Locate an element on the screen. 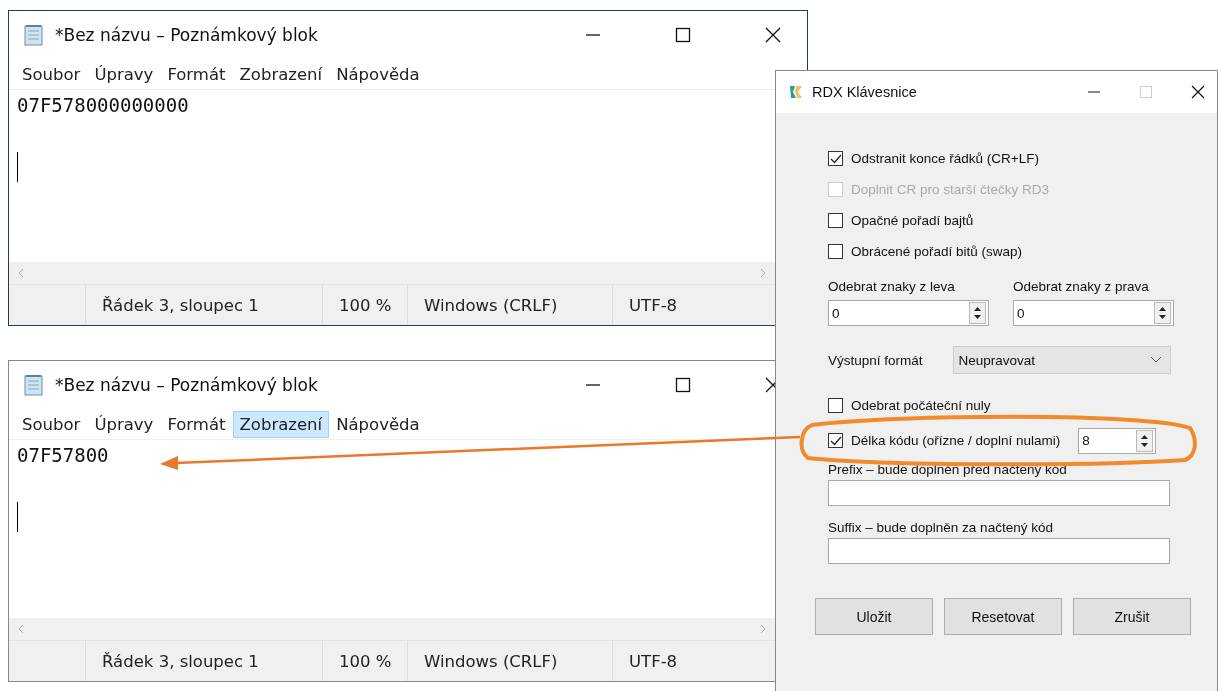 The image size is (1218, 691). text-content: 07F57800 is located at coordinates (63, 455).